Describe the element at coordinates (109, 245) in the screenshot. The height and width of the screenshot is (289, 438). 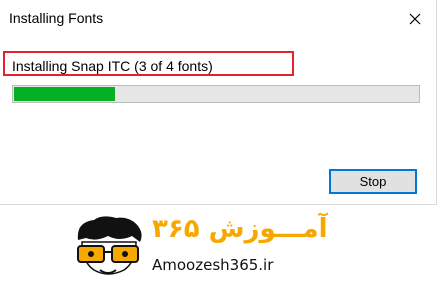
I see `mascot-logo-icon` at that location.